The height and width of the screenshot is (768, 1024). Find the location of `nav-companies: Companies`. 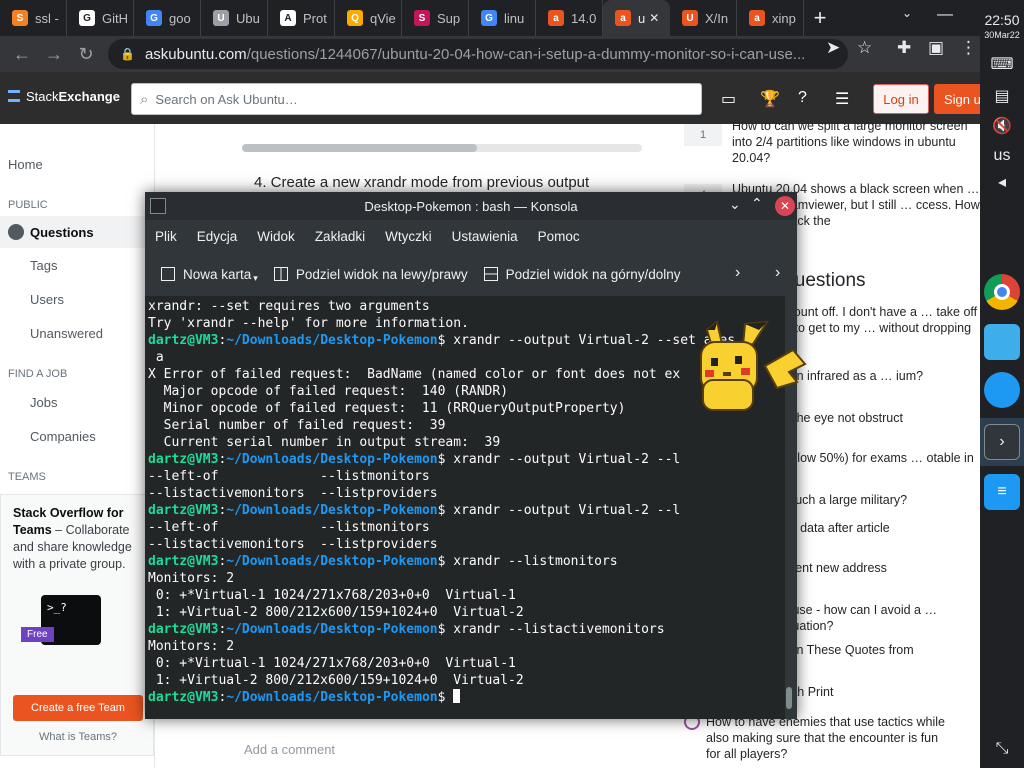

nav-companies: Companies is located at coordinates (63, 436).